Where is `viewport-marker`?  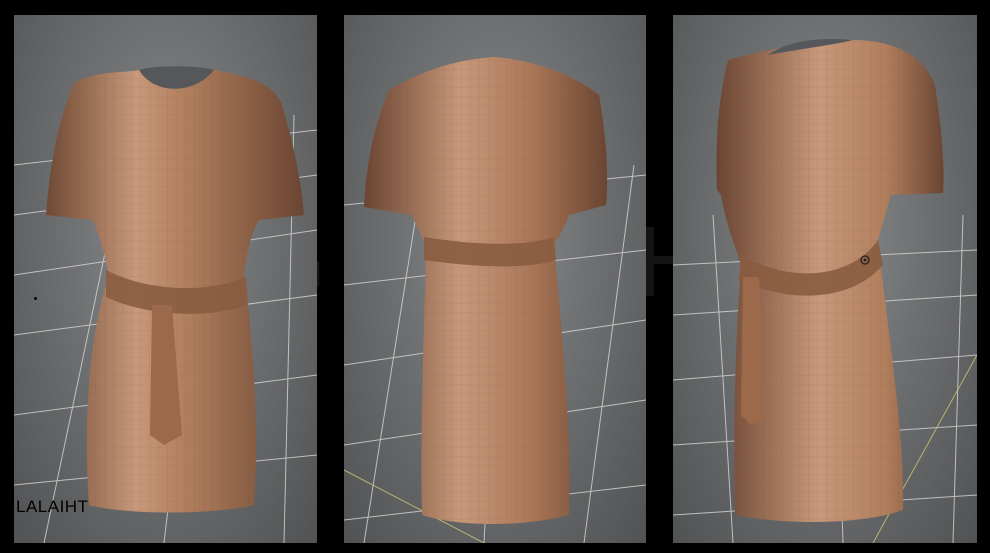 viewport-marker is located at coordinates (35, 298).